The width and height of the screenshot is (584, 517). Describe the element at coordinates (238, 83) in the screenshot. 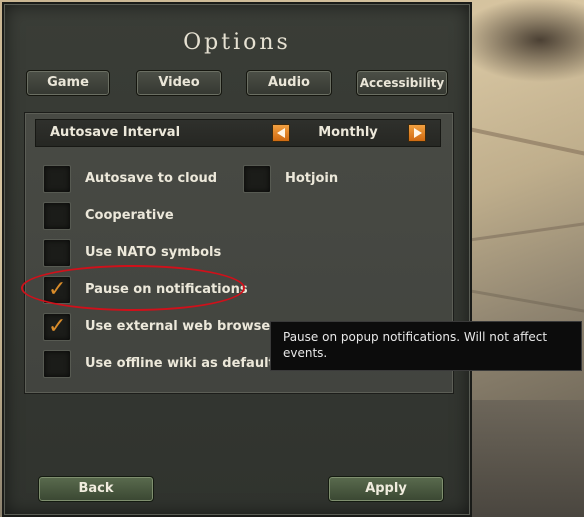

I see `tab-bar: Game Video Audio Accessibility` at that location.